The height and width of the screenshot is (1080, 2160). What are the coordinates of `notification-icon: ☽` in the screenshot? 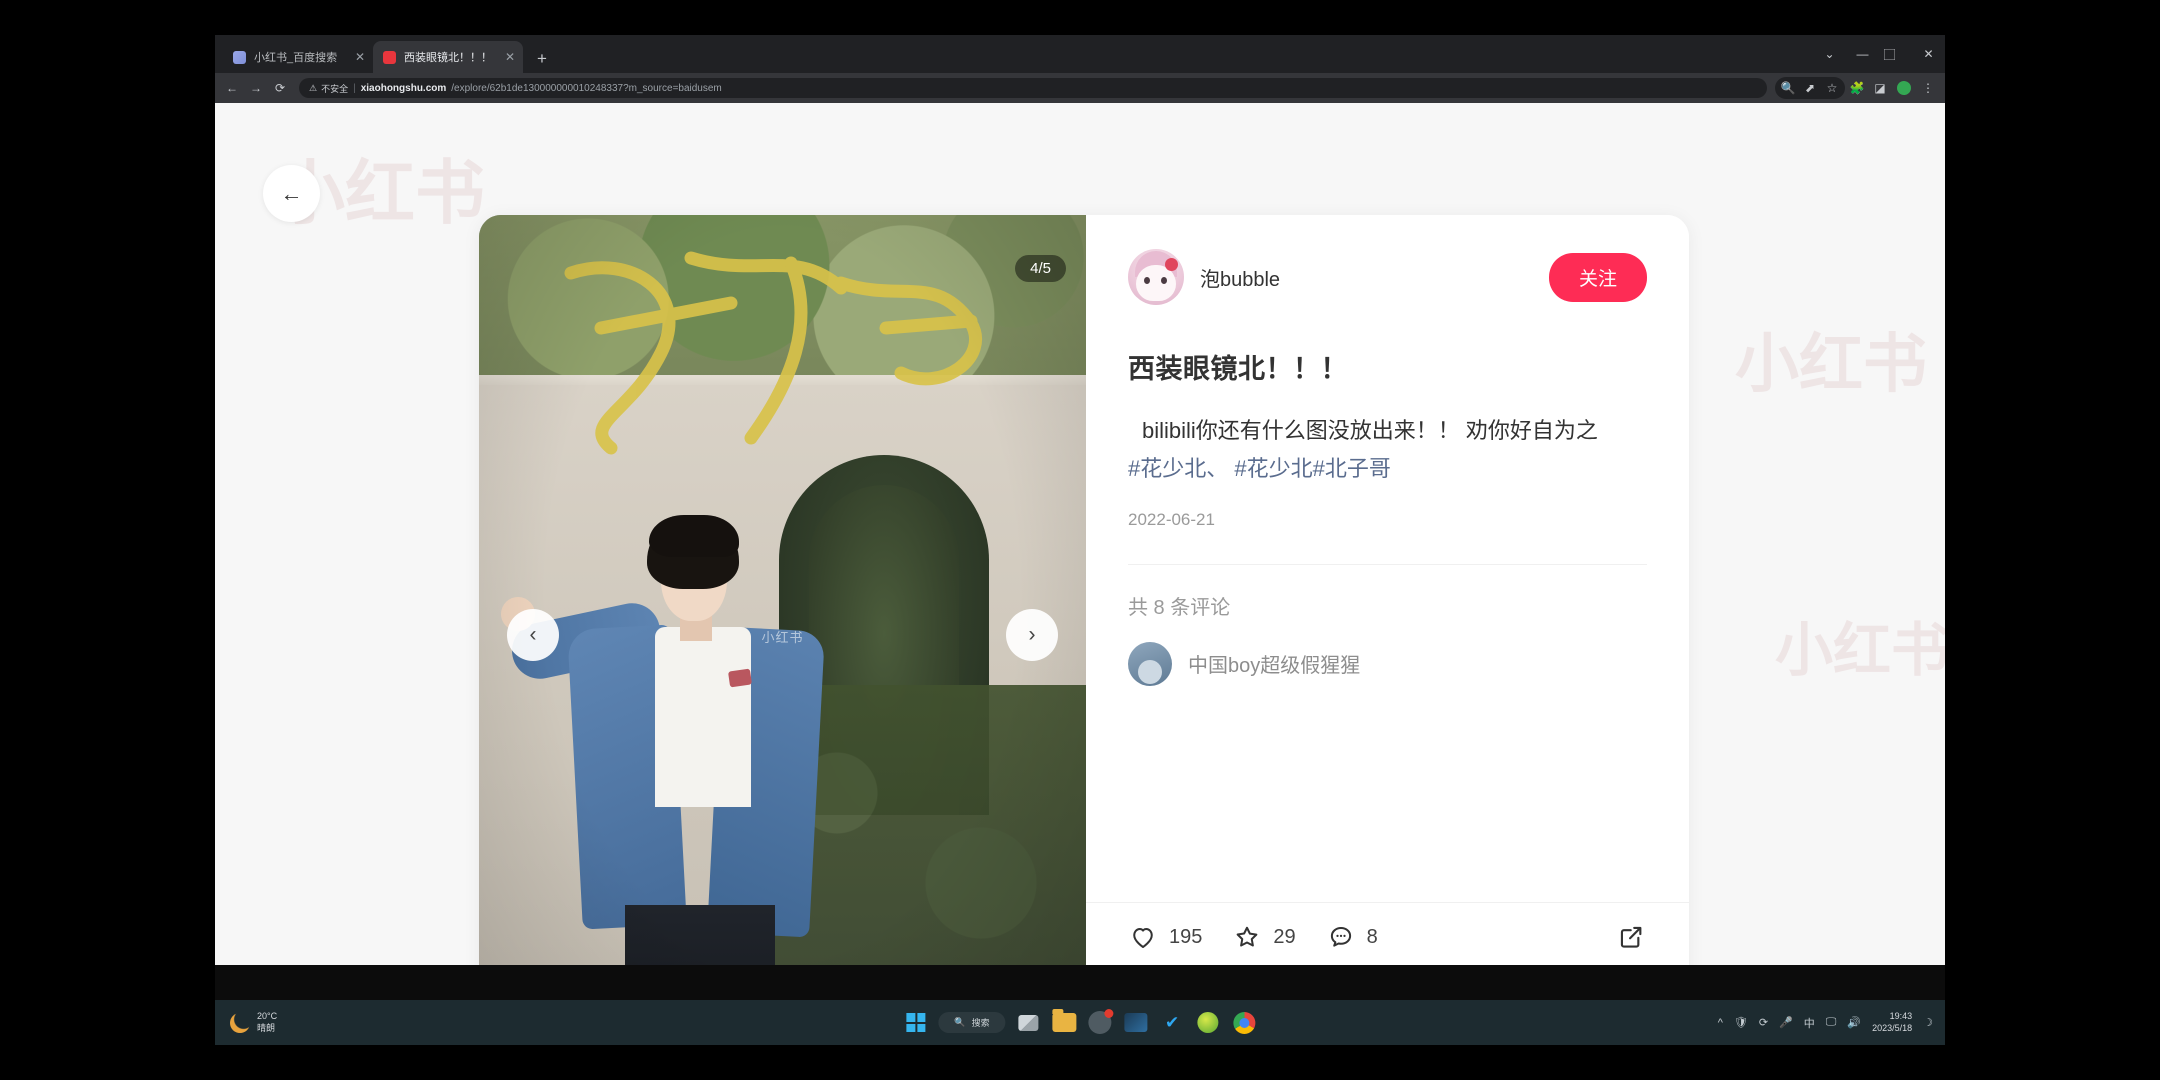 It's located at (1928, 1022).